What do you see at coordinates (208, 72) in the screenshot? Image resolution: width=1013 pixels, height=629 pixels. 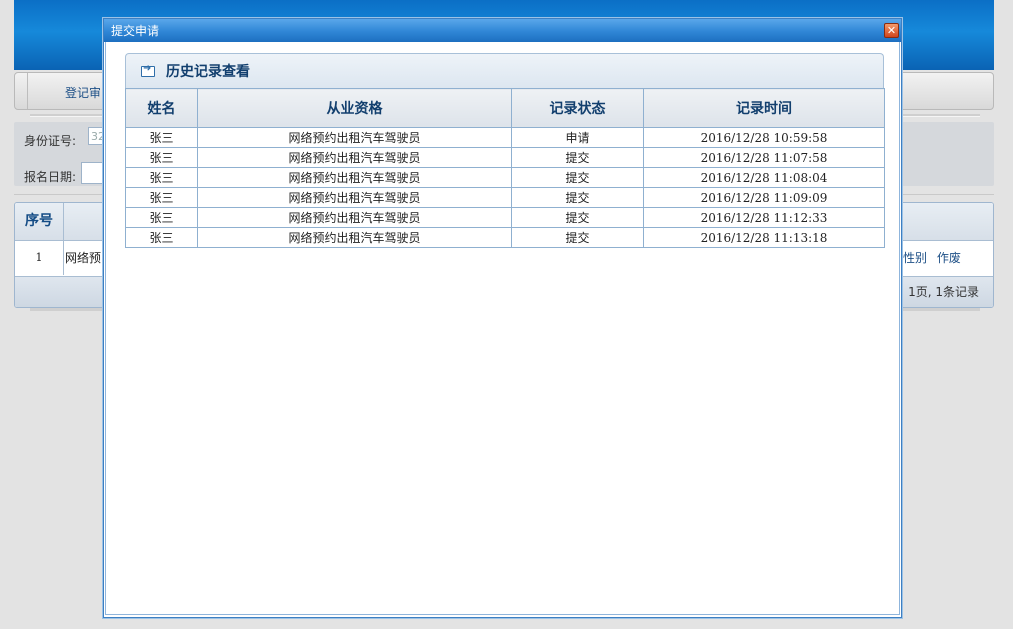 I see `history-panel-title: 历史记录查看` at bounding box center [208, 72].